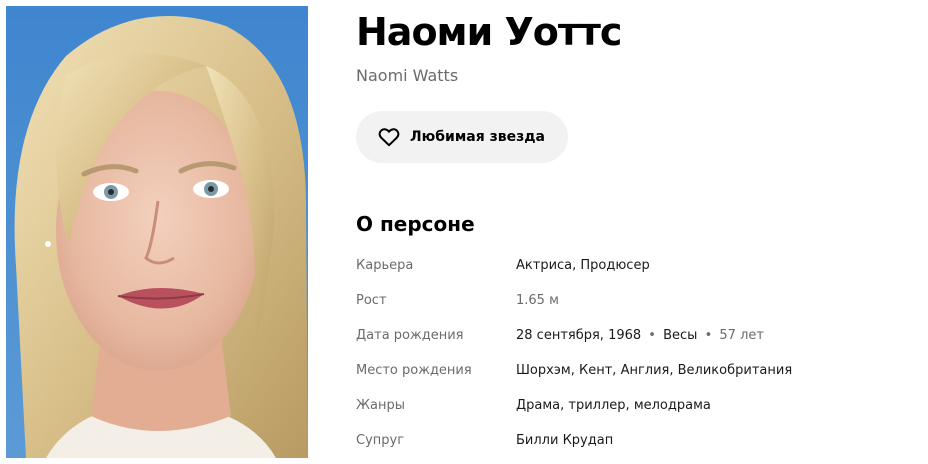 The image size is (928, 464). What do you see at coordinates (385, 265) in the screenshot?
I see `fact-label-career: Карьера` at bounding box center [385, 265].